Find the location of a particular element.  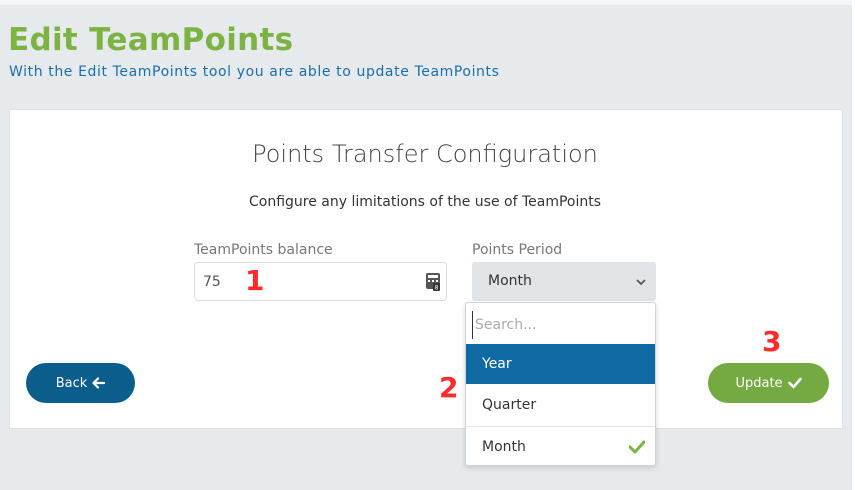

dropdown-search-input is located at coordinates (561, 325).